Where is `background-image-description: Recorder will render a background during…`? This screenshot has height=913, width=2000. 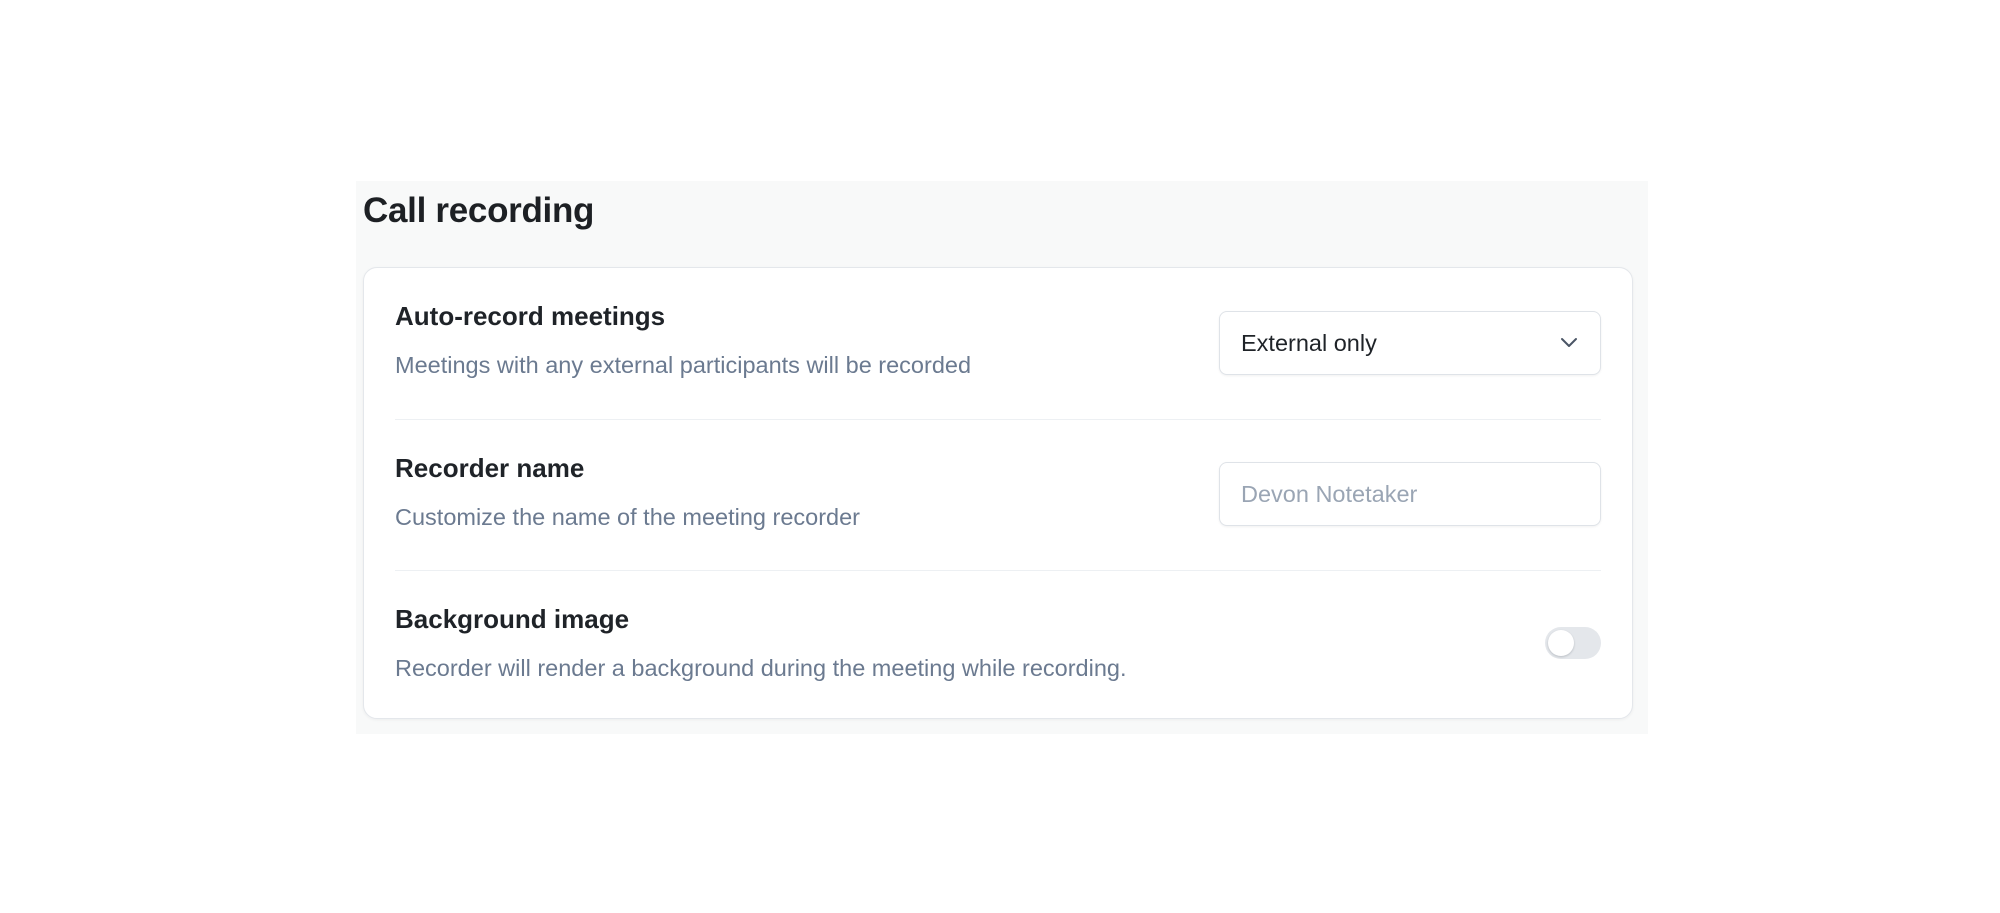
background-image-description: Recorder will render a background during… is located at coordinates (761, 668).